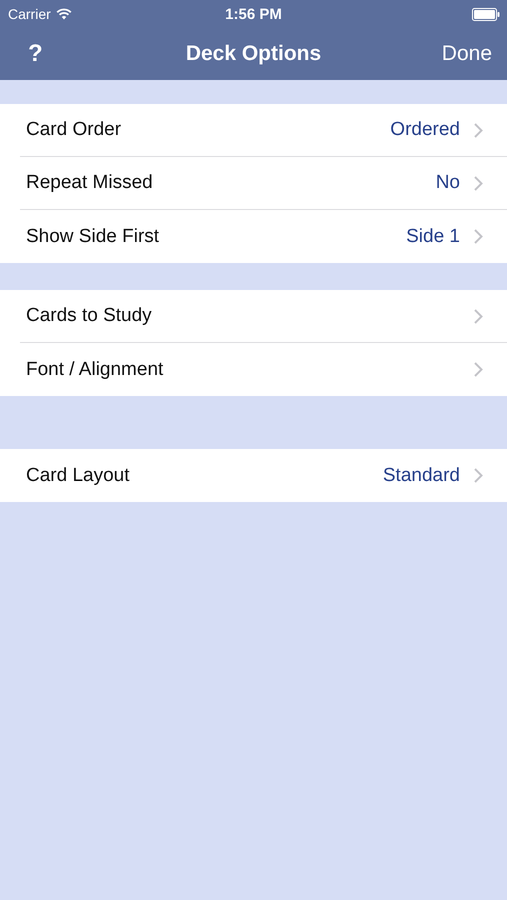 Image resolution: width=507 pixels, height=900 pixels. I want to click on settings-row: Show Side First Side 1, so click(263, 236).